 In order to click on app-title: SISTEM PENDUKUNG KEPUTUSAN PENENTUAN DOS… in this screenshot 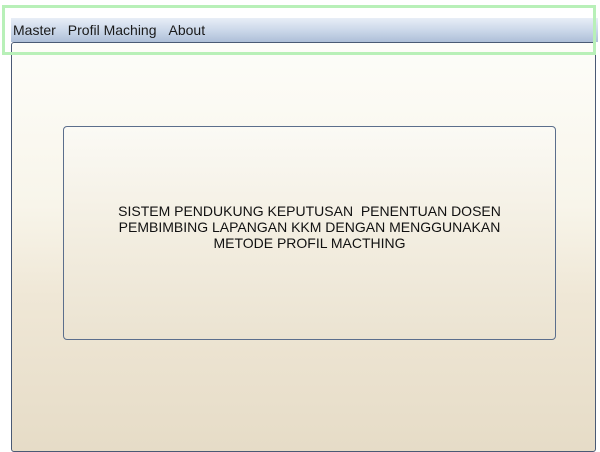, I will do `click(310, 227)`.